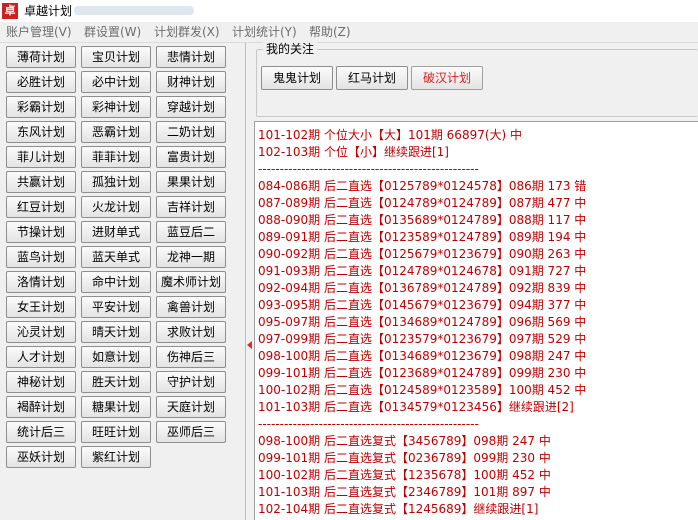 Image resolution: width=698 pixels, height=520 pixels. I want to click on plan-button: 沁灵计划, so click(41, 332).